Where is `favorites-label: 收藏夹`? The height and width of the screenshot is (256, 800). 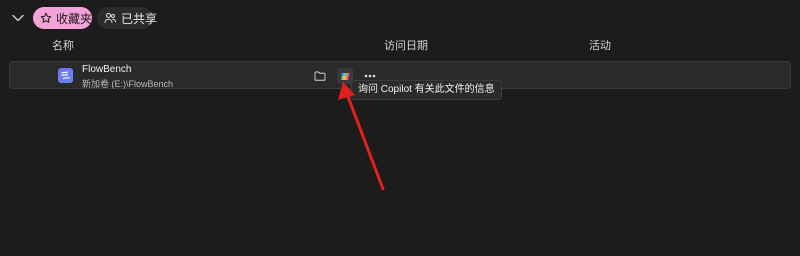 favorites-label: 收藏夹 is located at coordinates (74, 18).